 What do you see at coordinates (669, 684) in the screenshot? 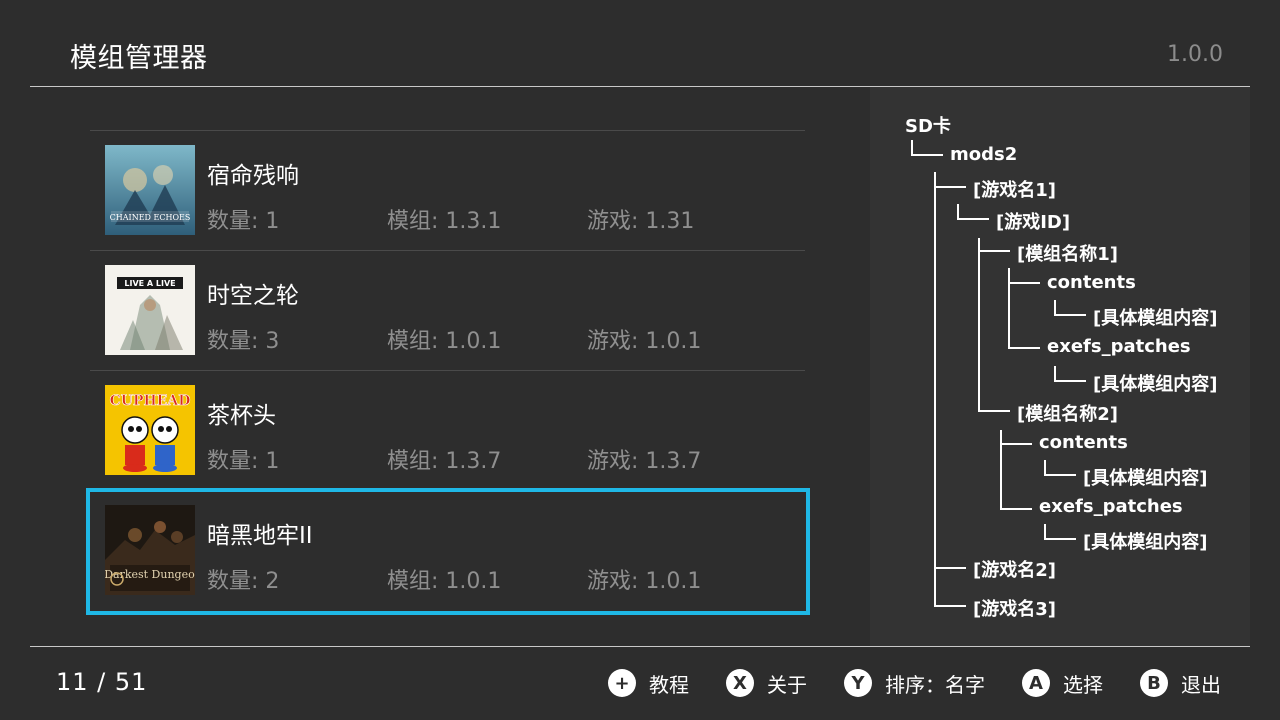
I see `hint-label: 教程` at bounding box center [669, 684].